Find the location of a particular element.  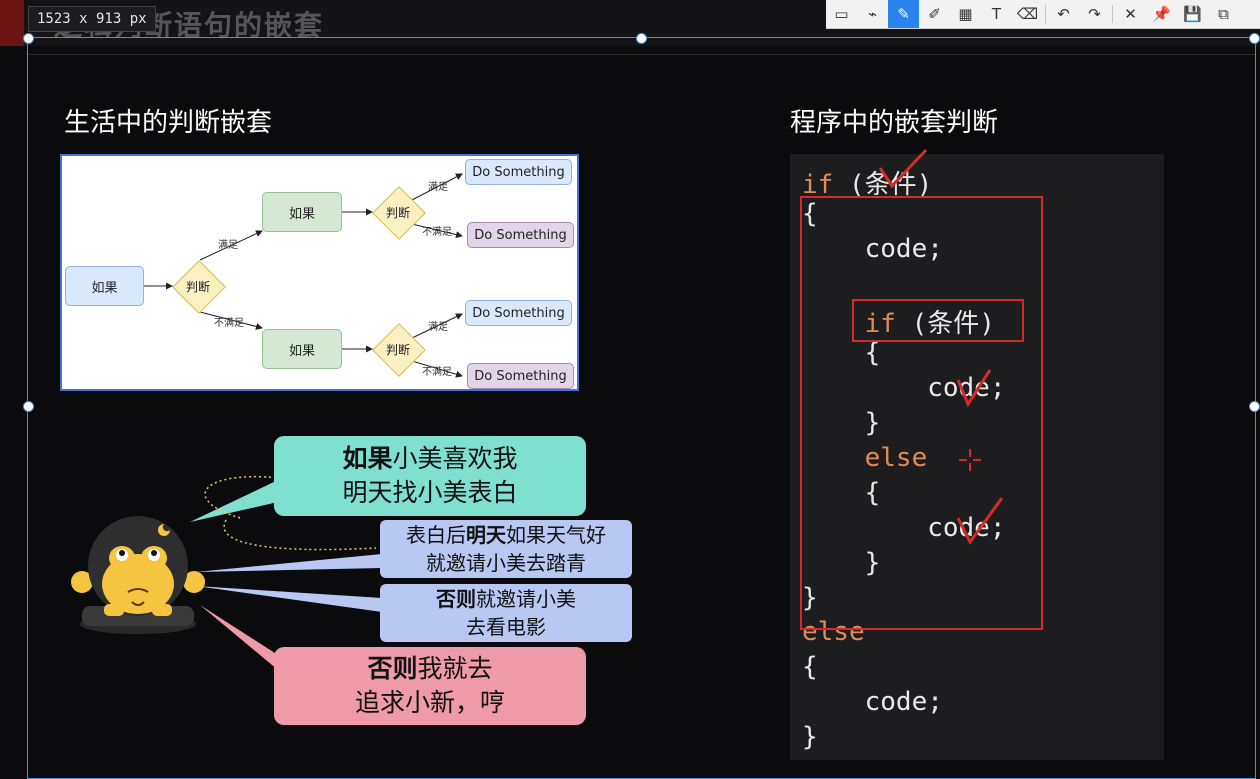

resize-handle-right is located at coordinates (1254, 406).